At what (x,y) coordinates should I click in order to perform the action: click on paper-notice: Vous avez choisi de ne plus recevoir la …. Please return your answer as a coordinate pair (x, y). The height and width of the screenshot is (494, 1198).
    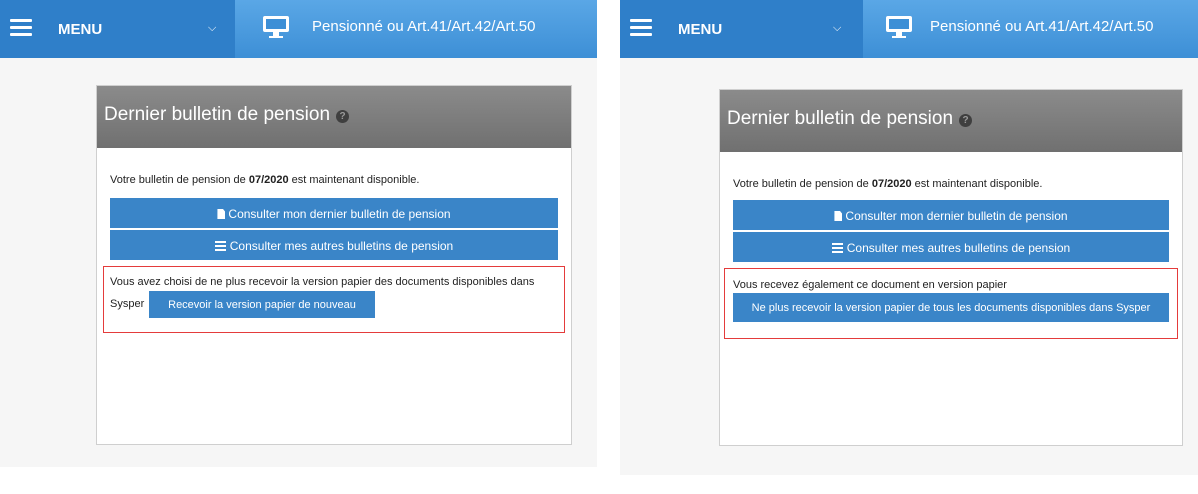
    Looking at the image, I should click on (322, 282).